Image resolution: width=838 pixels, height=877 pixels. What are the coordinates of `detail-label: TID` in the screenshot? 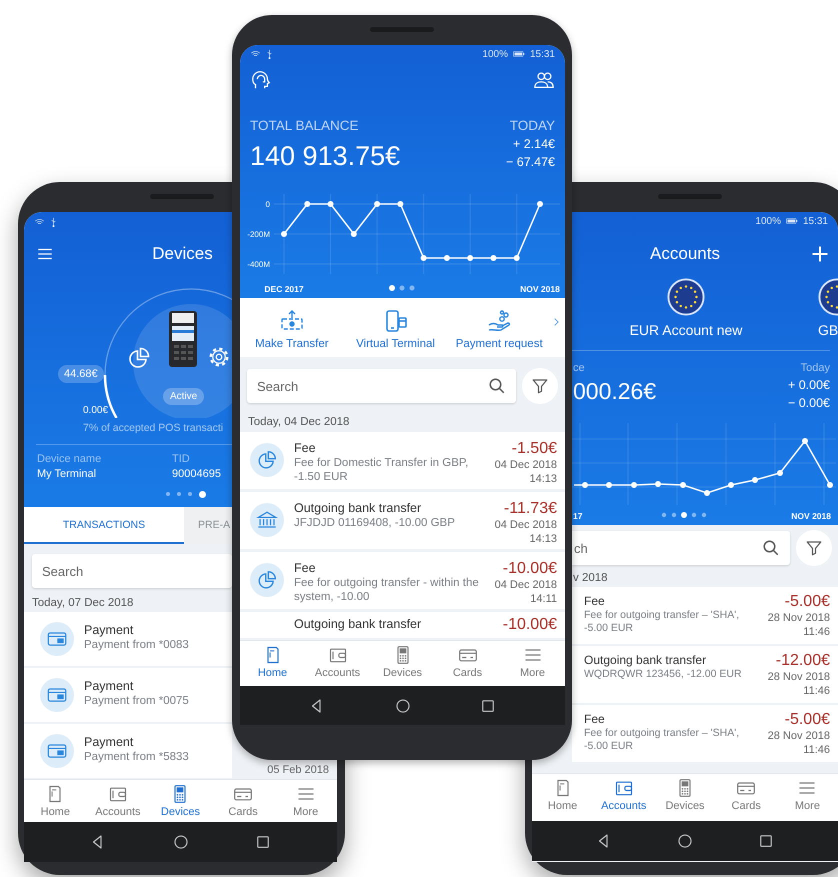 It's located at (181, 459).